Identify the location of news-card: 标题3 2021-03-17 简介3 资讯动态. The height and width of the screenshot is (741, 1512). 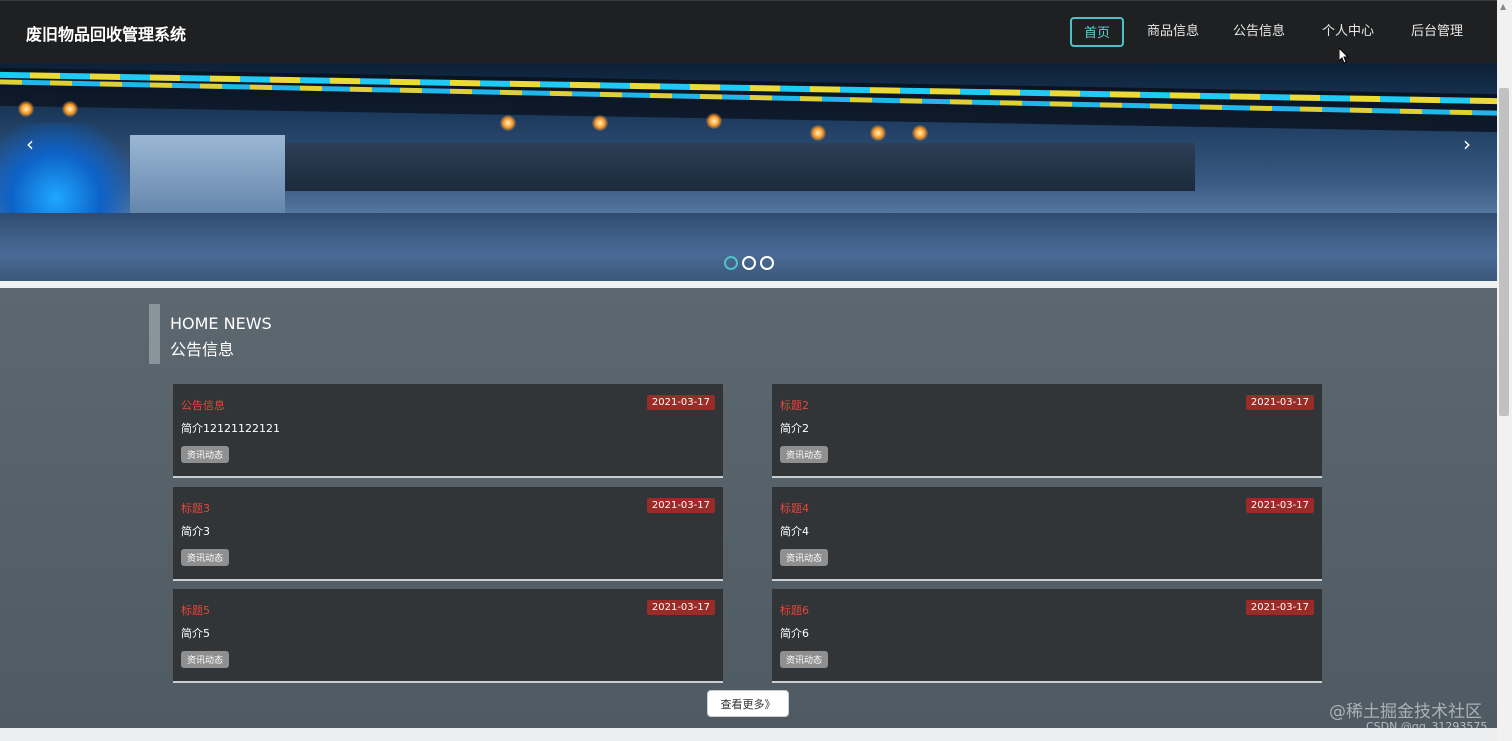
(448, 534).